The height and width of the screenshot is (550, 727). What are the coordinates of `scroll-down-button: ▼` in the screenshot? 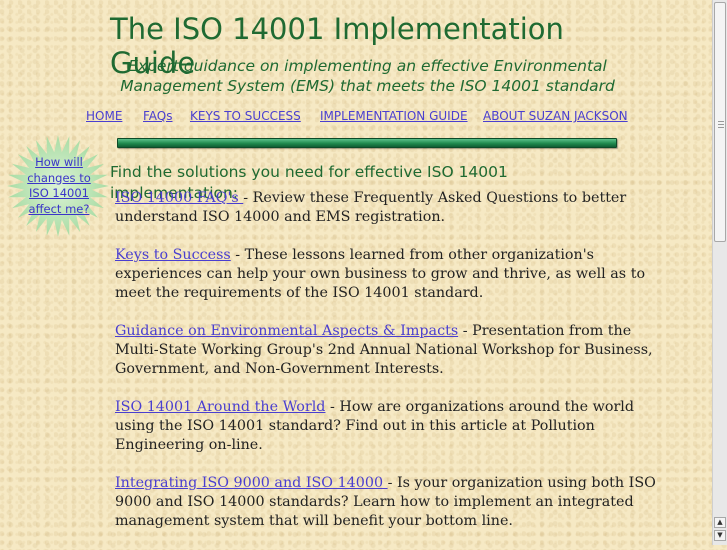 It's located at (720, 535).